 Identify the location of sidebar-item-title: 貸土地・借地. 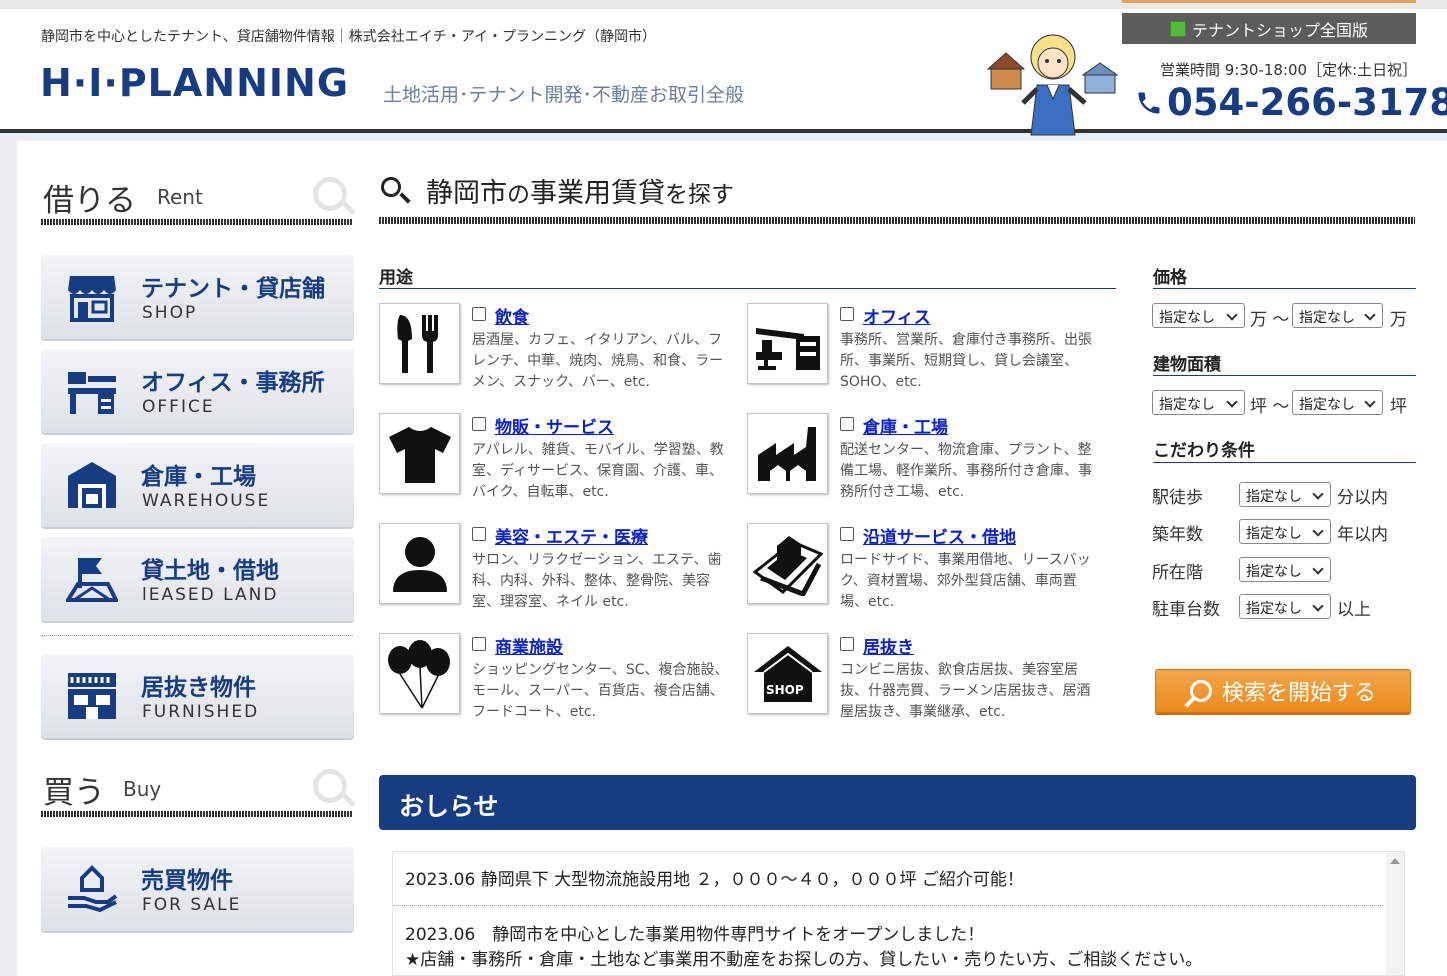
(210, 571).